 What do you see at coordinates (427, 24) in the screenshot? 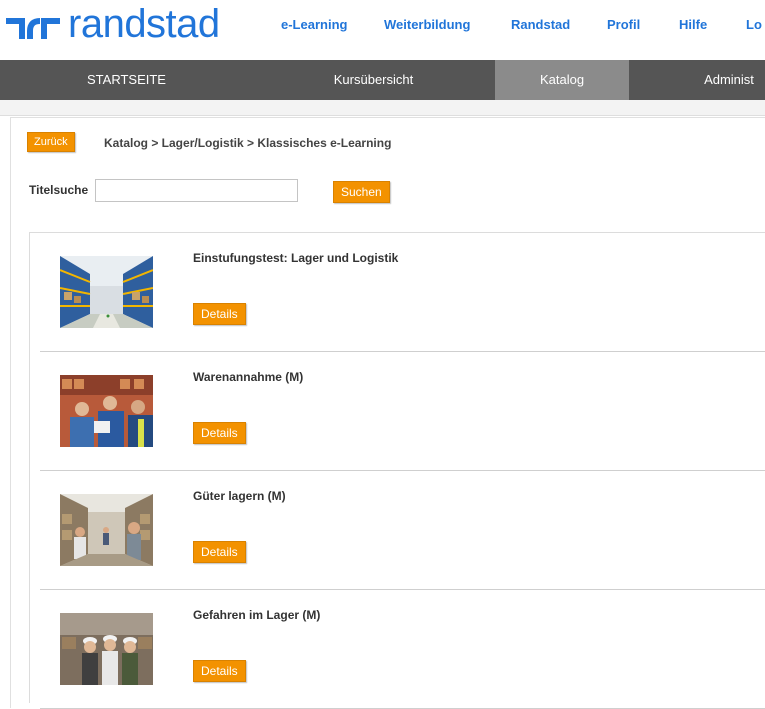
I see `nav-link-weiterbildung: Weiterbildung` at bounding box center [427, 24].